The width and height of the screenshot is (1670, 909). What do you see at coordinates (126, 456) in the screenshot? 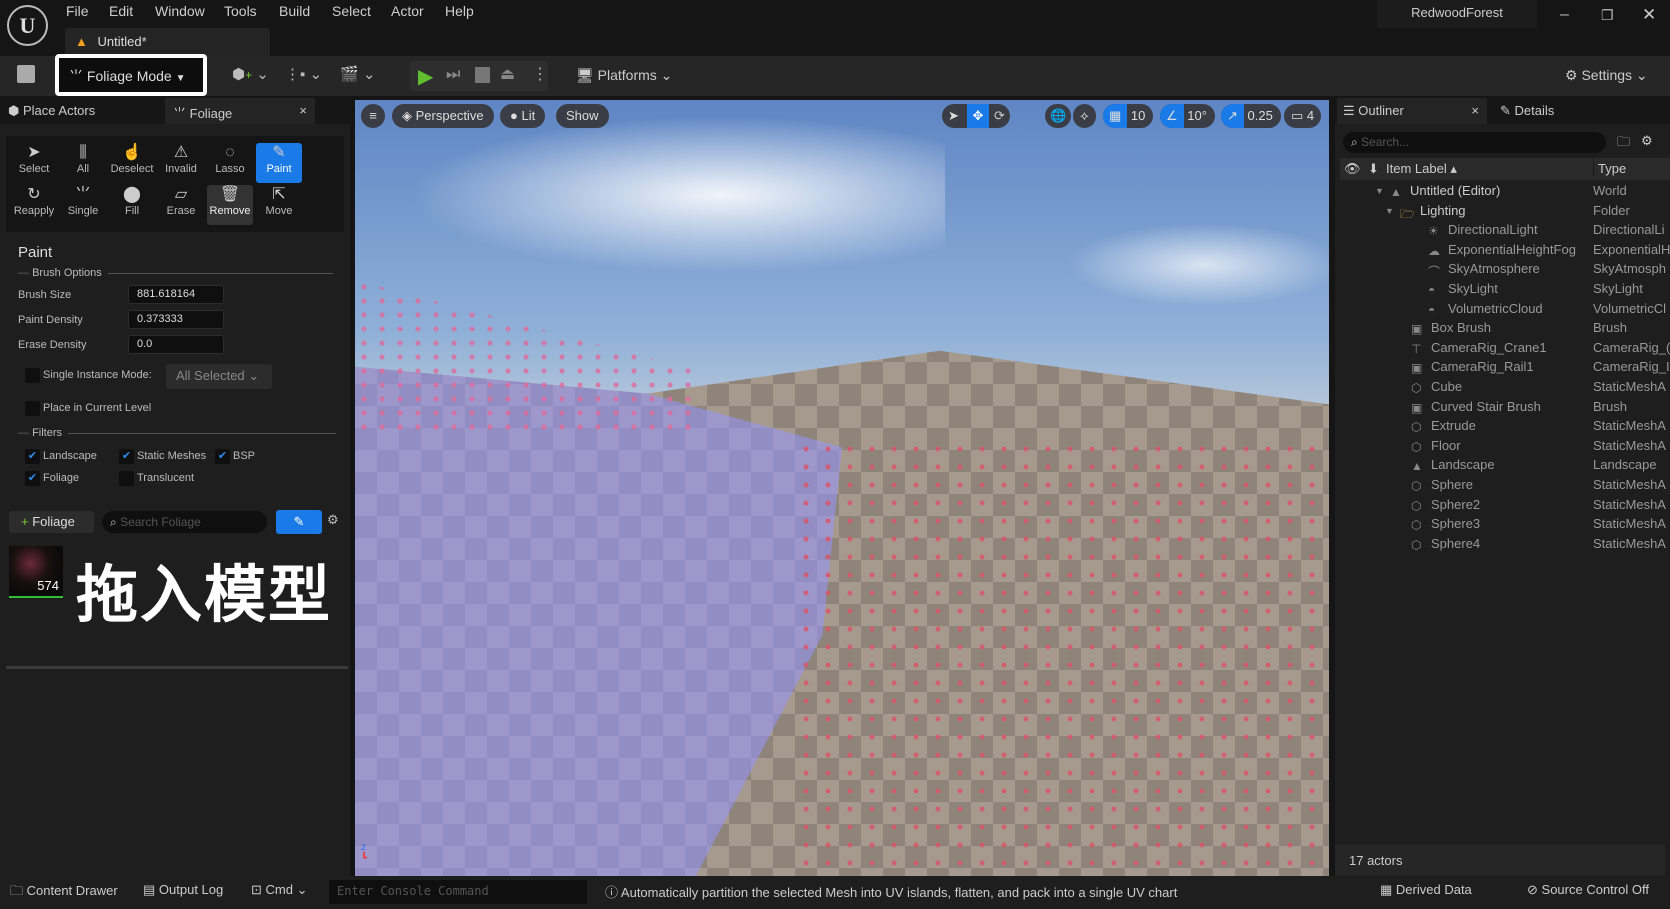
I see `filter-static-meshes-checkbox: ✔` at bounding box center [126, 456].